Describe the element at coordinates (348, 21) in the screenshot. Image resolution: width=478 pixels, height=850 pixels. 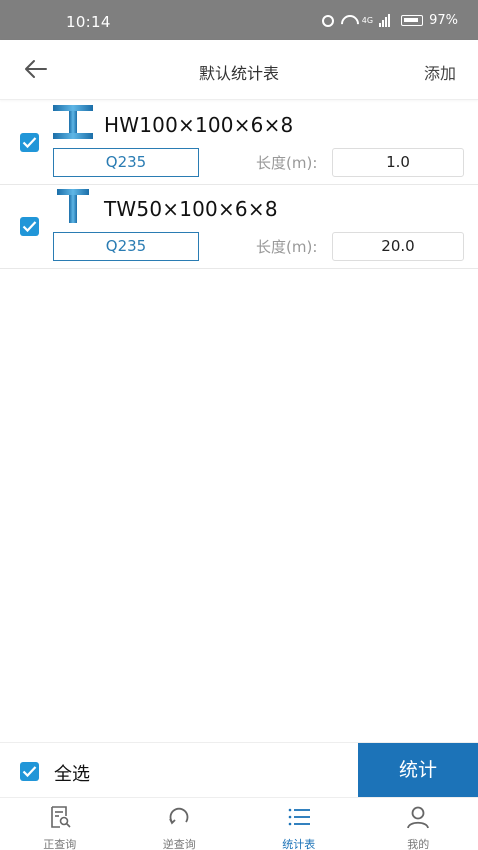
I see `wifi-icon` at that location.